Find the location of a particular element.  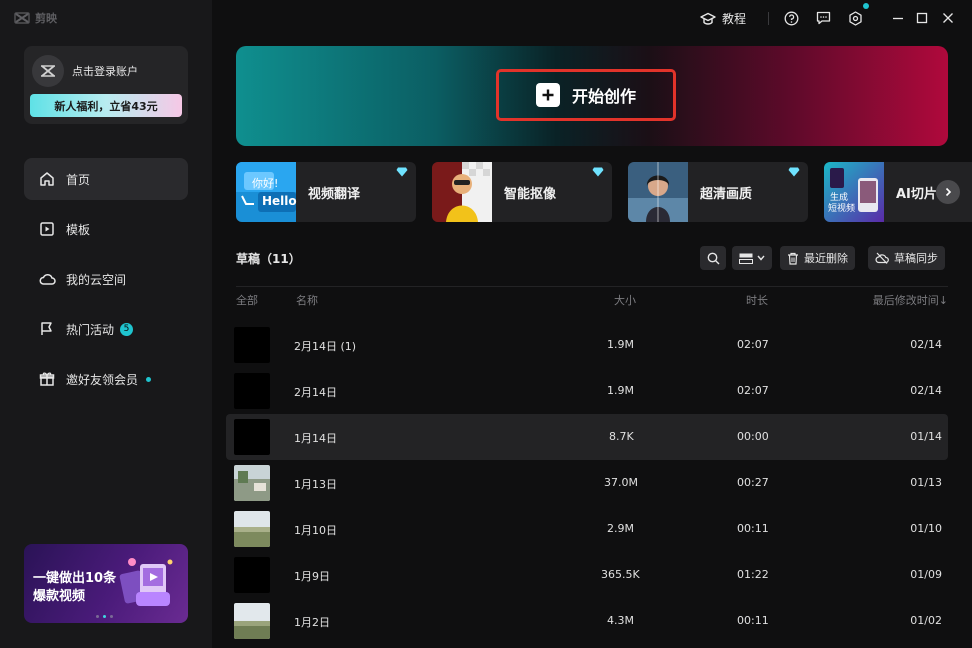

table-row: 1月2日 4.3M 00:11 01/02 is located at coordinates (587, 621).